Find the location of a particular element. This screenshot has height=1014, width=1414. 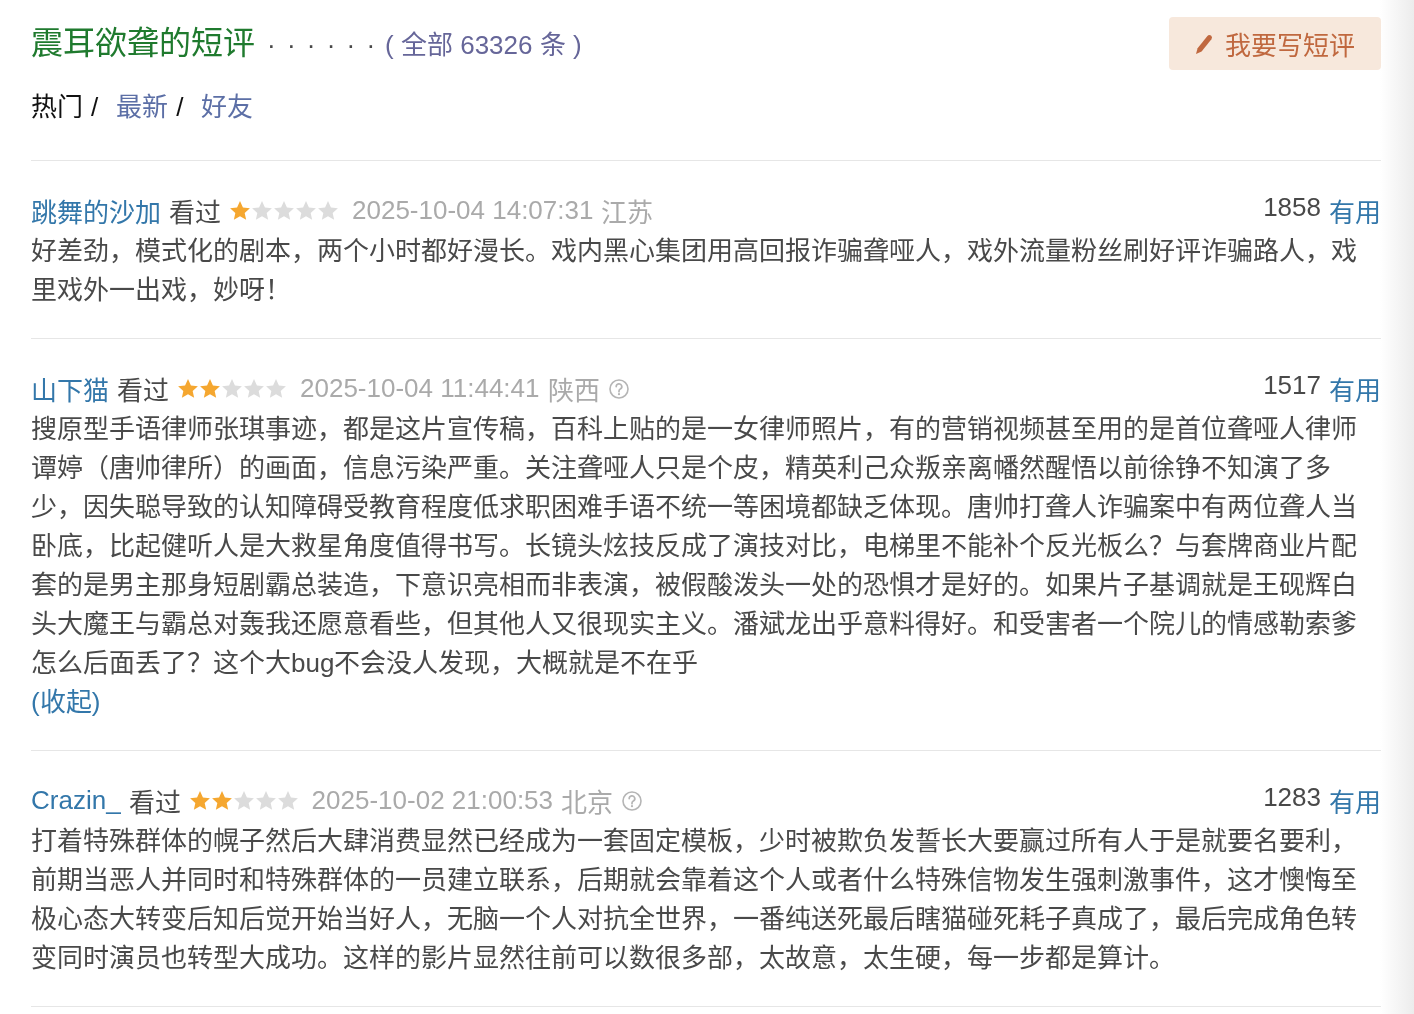

vote-count: 1517 is located at coordinates (1292, 386).